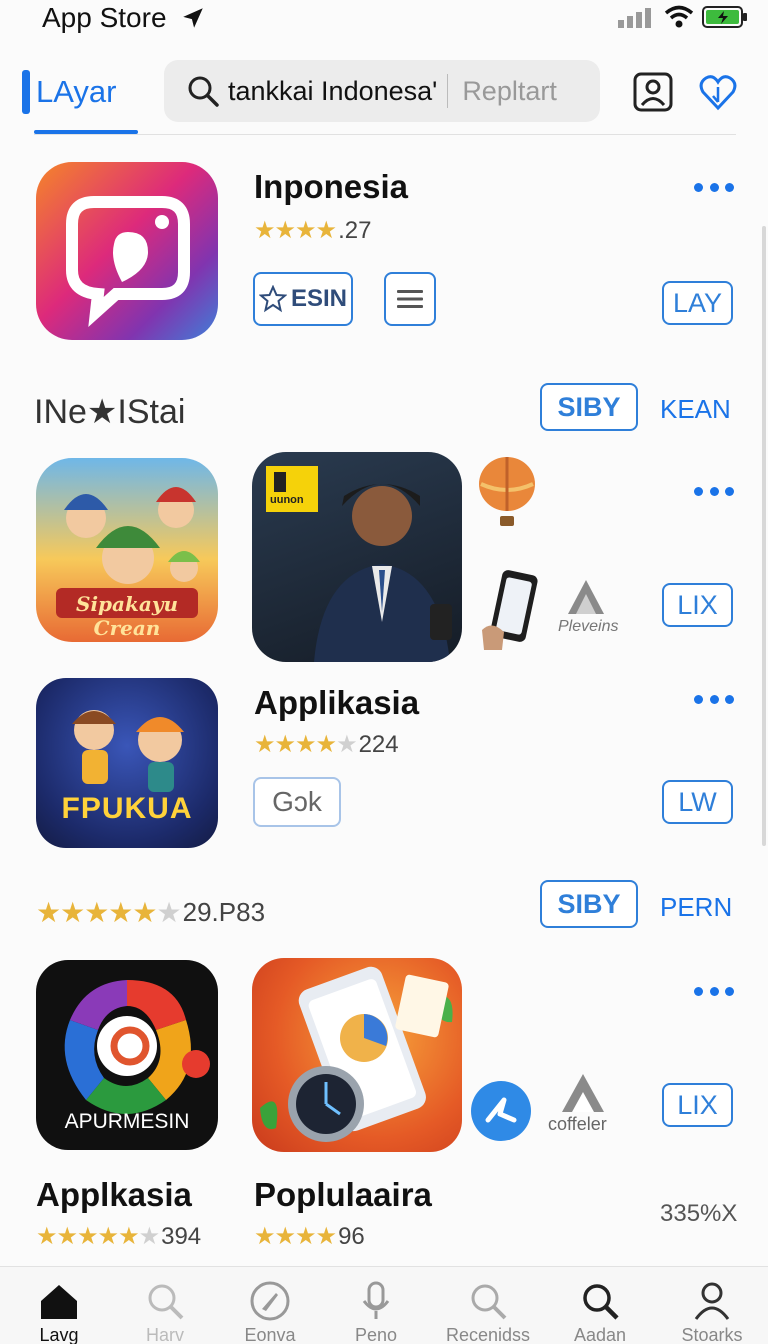 The width and height of the screenshot is (768, 1344). I want to click on app4-rating: ★★★★ 96, so click(309, 1236).